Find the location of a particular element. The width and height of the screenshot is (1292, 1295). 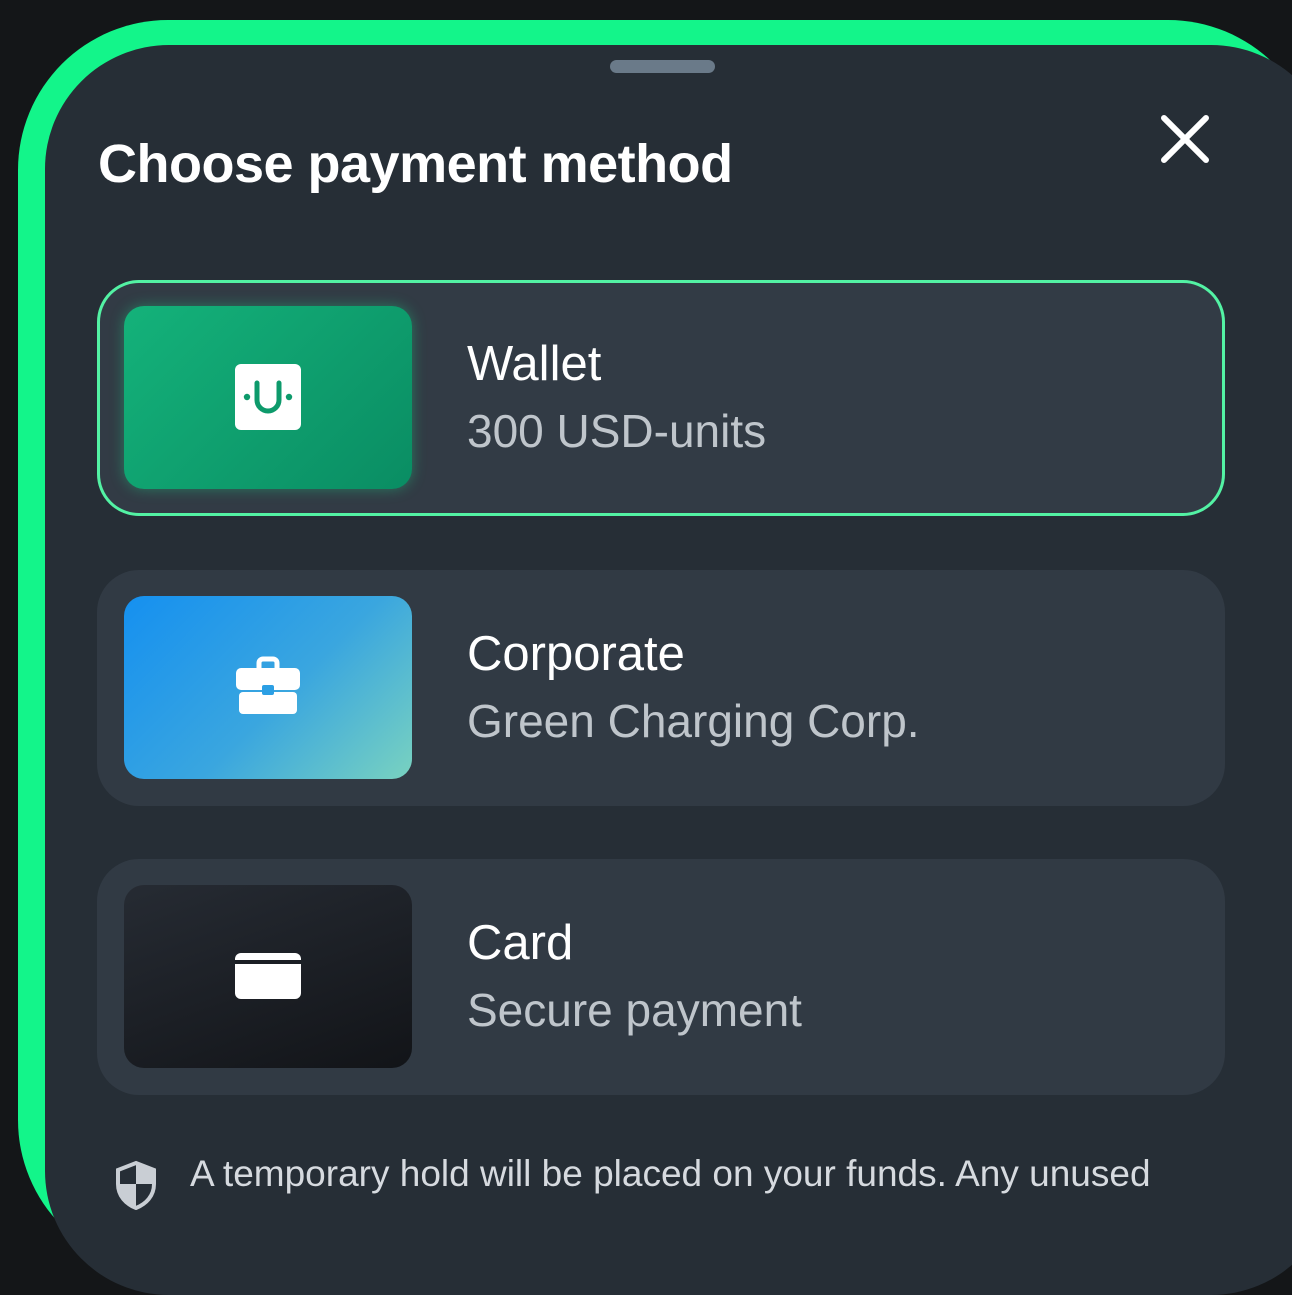

close-icon is located at coordinates (1185, 139).